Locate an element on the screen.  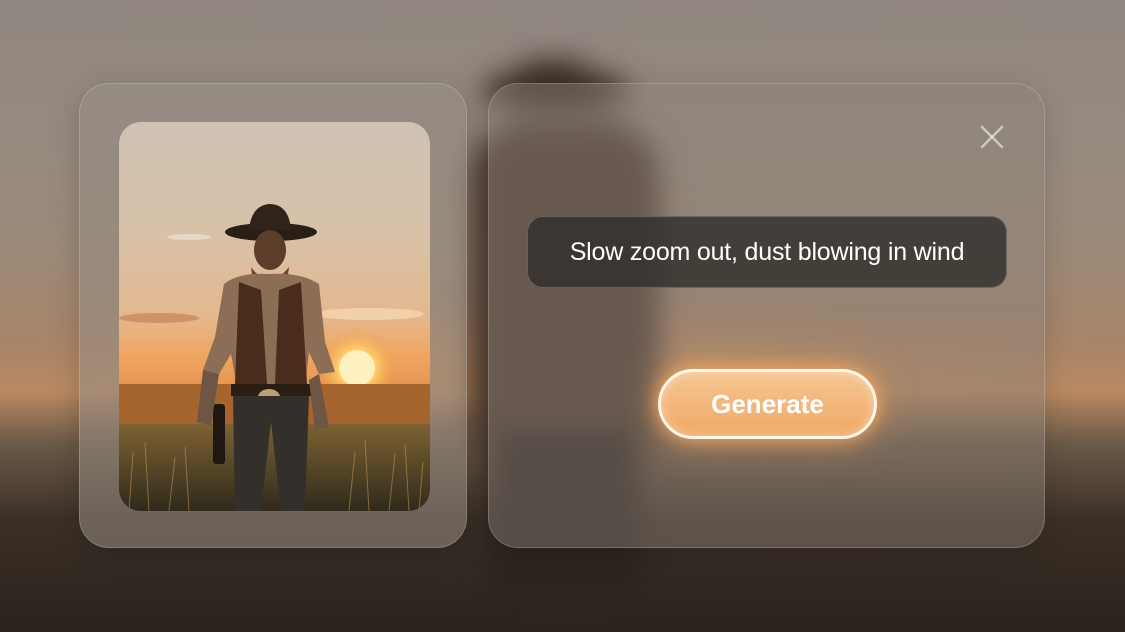
prompt-text-field: Slow zoom out, dust blowing in wind is located at coordinates (767, 252).